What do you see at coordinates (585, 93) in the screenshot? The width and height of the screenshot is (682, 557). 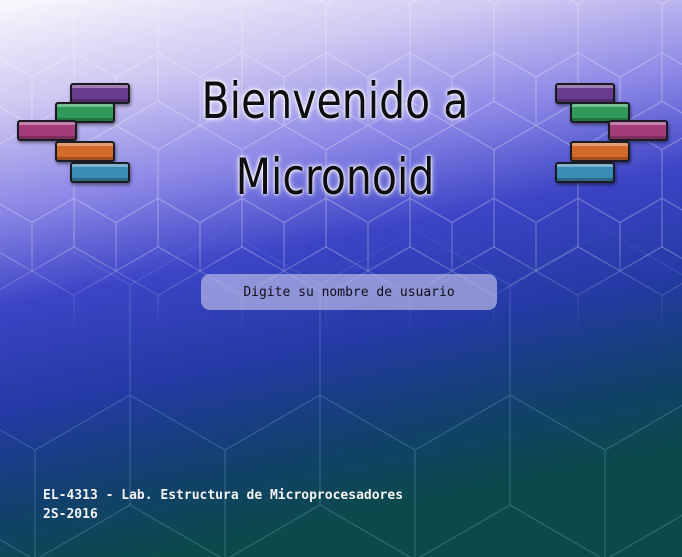 I see `brick-purple-right` at bounding box center [585, 93].